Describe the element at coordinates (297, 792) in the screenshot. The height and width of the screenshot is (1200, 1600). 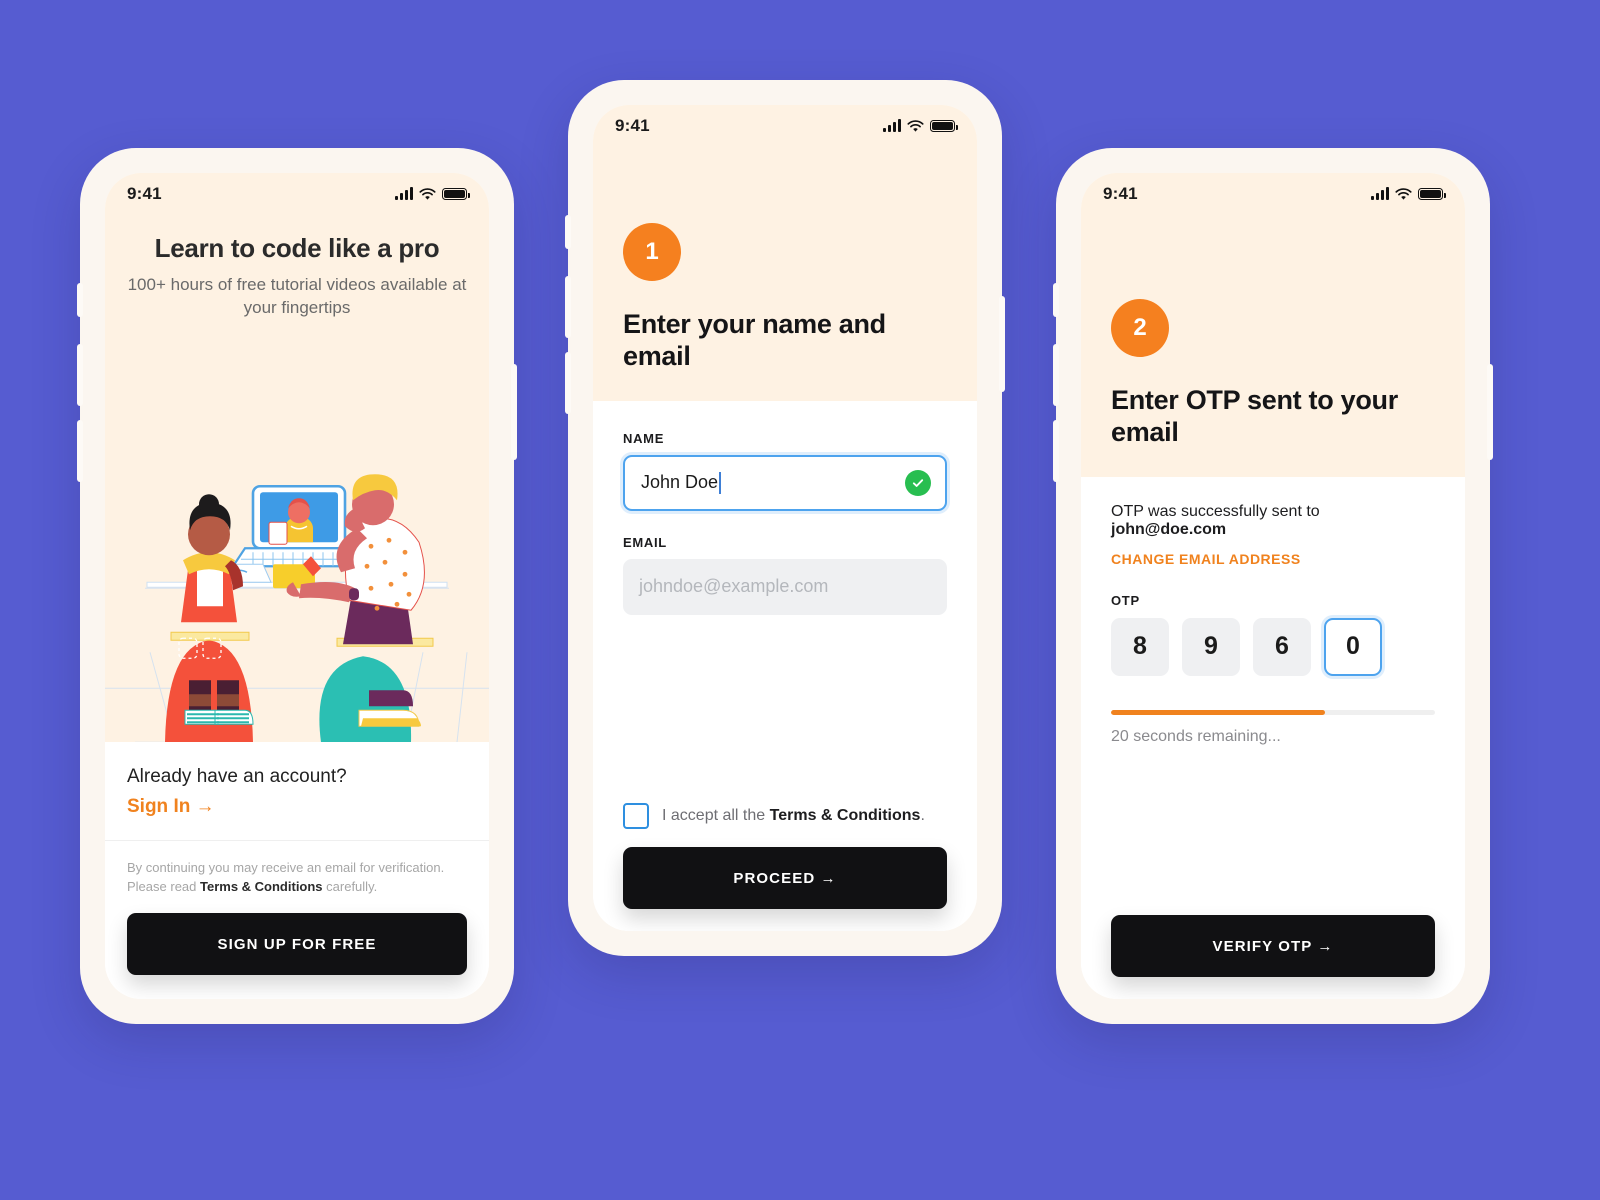
I see `signin-prompt: Already have an account? Sign In →` at that location.